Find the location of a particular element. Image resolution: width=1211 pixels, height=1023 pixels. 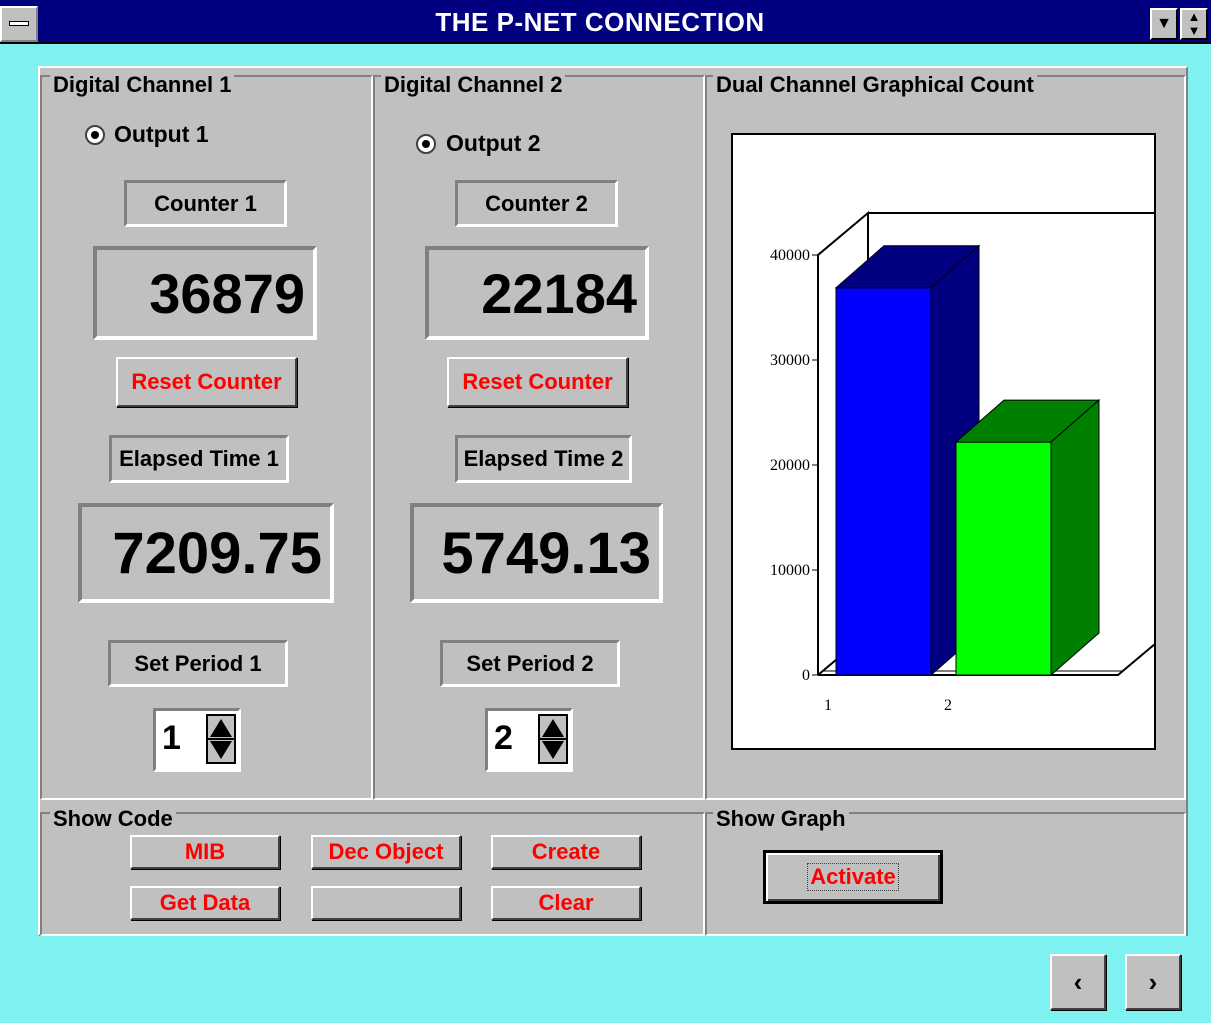

set-period-1-label: Set Period 1 is located at coordinates (198, 663).